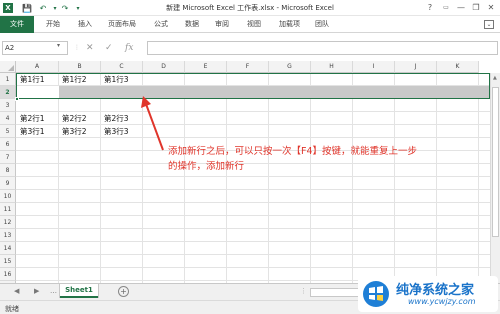 This screenshot has width=500, height=314. I want to click on tab-file: 文件, so click(17, 24).